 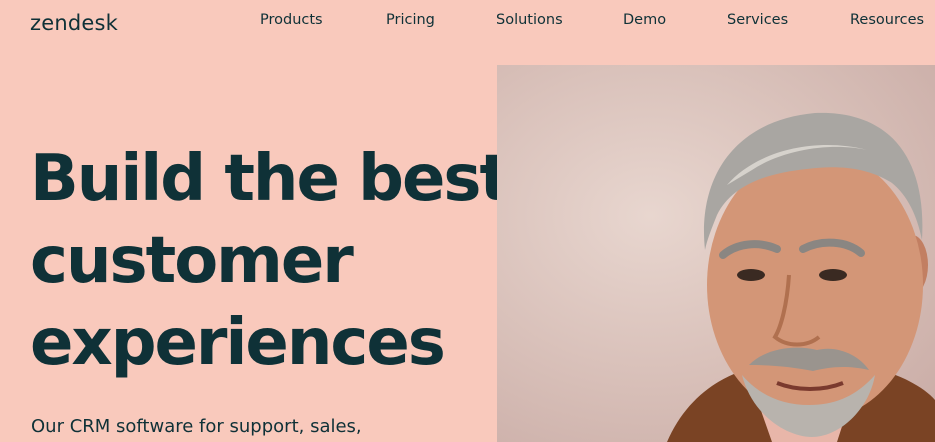 What do you see at coordinates (529, 20) in the screenshot?
I see `nav-solutions: Solutions` at bounding box center [529, 20].